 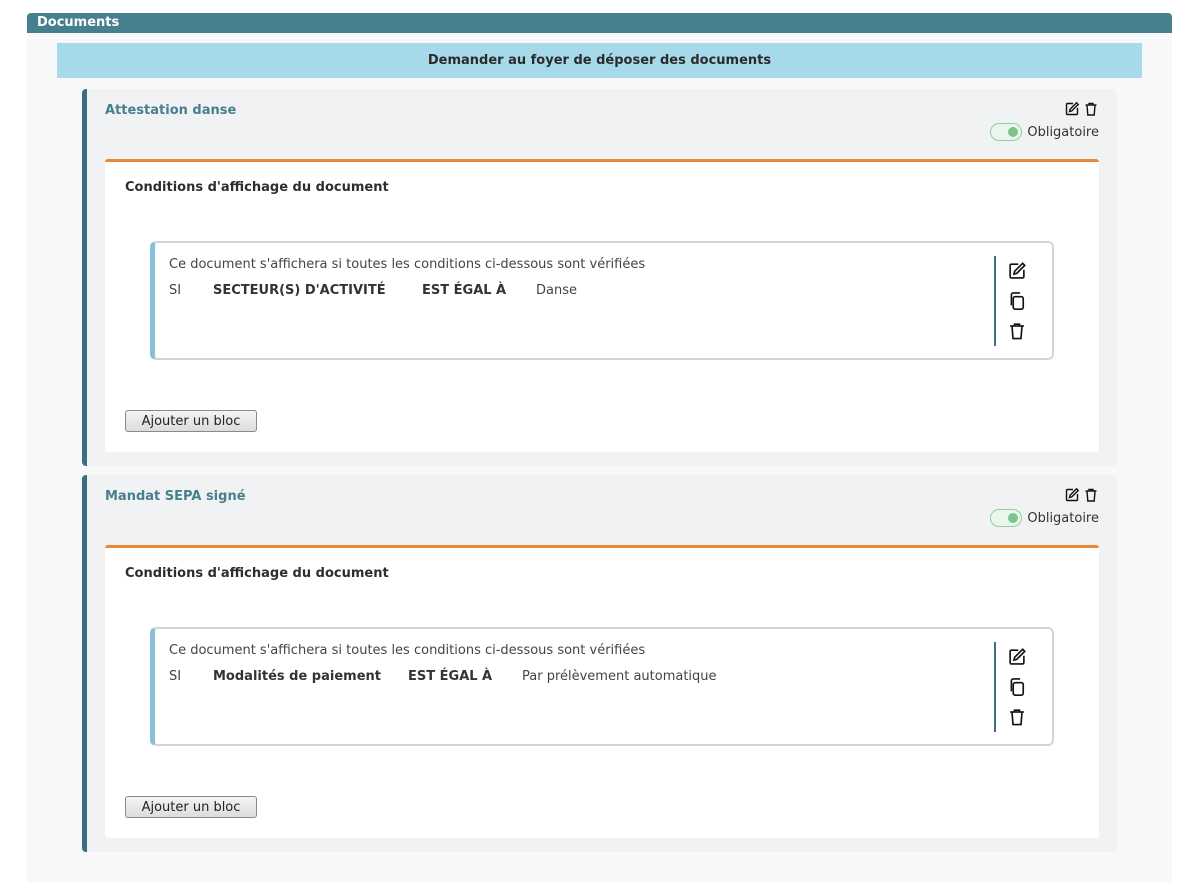 I want to click on document-title: Attestation danse, so click(x=171, y=110).